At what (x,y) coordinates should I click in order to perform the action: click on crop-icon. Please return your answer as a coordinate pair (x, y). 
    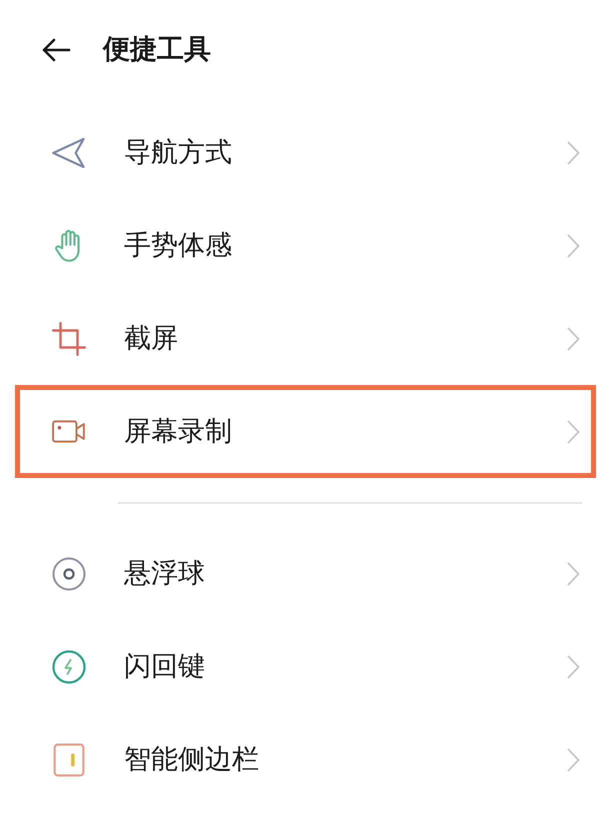
    Looking at the image, I should click on (69, 339).